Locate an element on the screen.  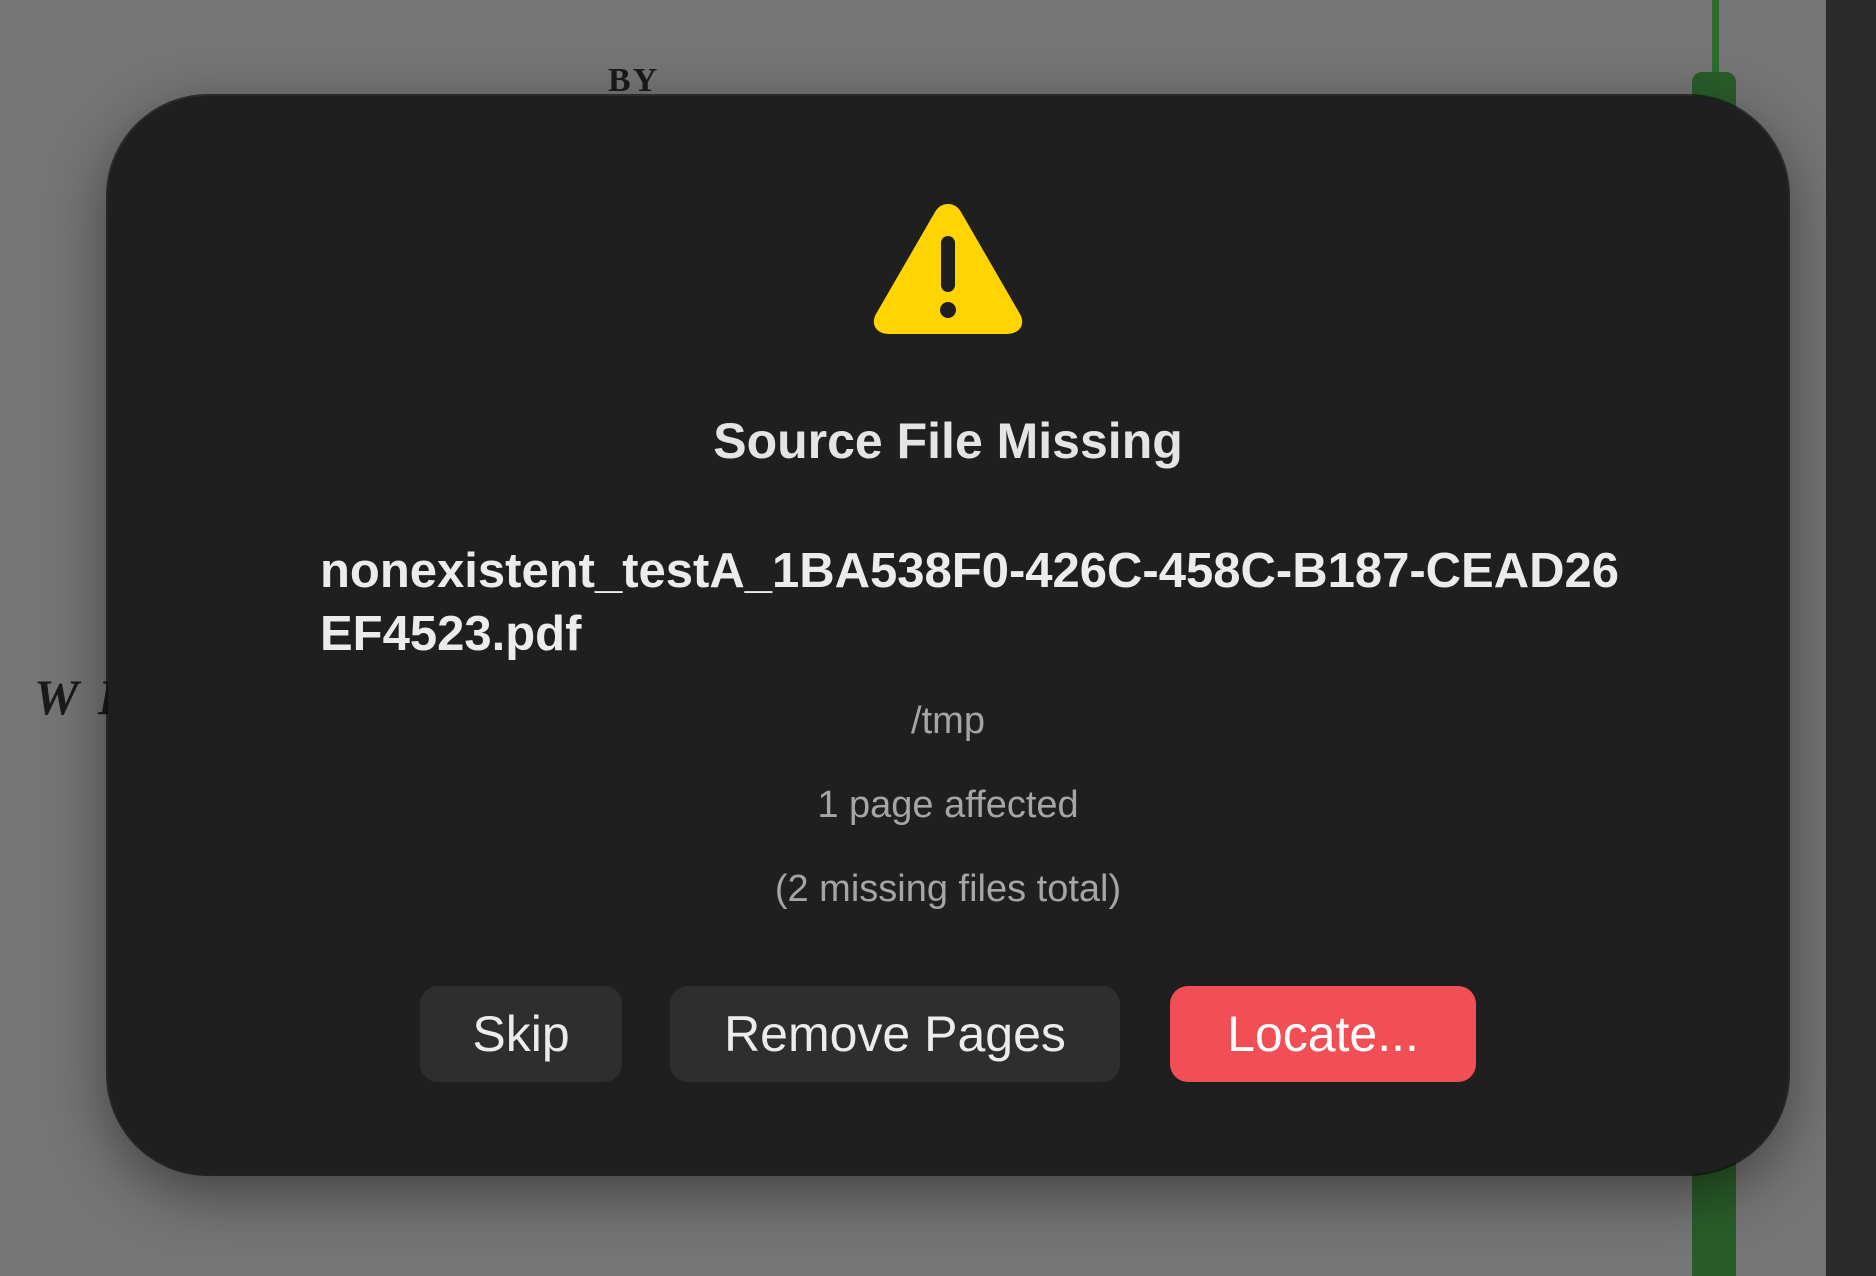
file-path: /tmp is located at coordinates (948, 721).